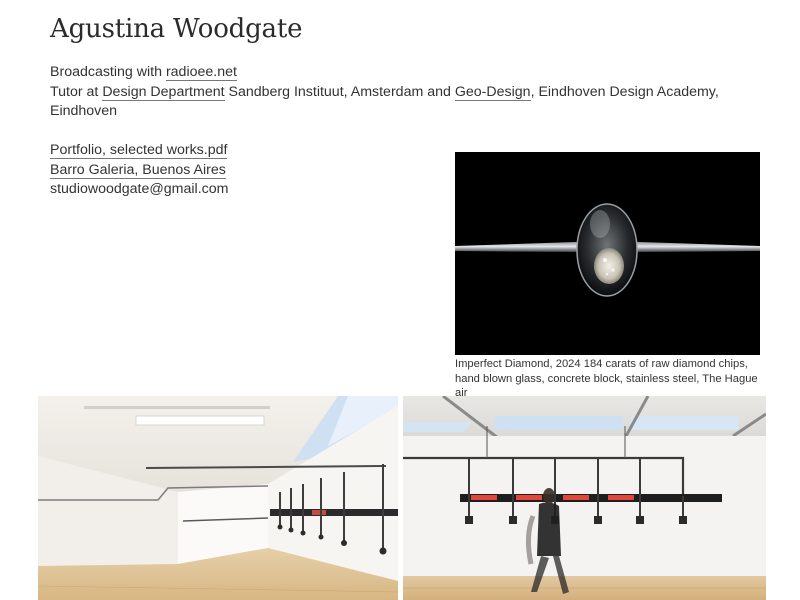  Describe the element at coordinates (139, 189) in the screenshot. I see `email-address: studiowoodgate@gmail.com` at that location.